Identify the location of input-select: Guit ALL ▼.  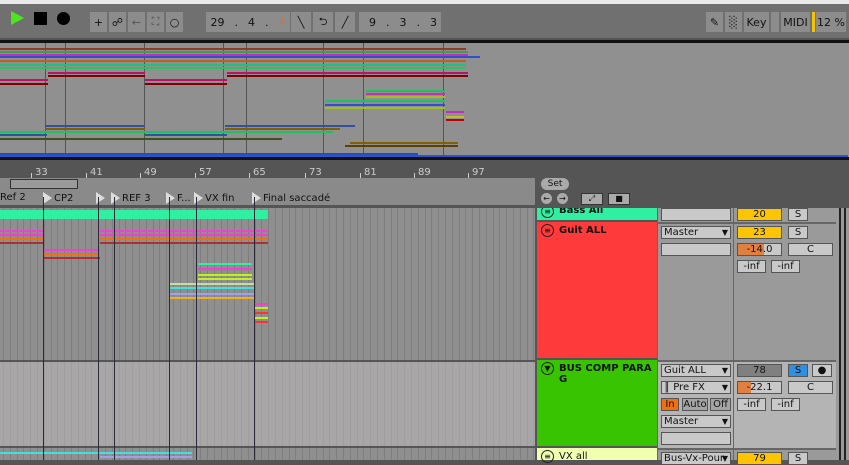
(696, 370).